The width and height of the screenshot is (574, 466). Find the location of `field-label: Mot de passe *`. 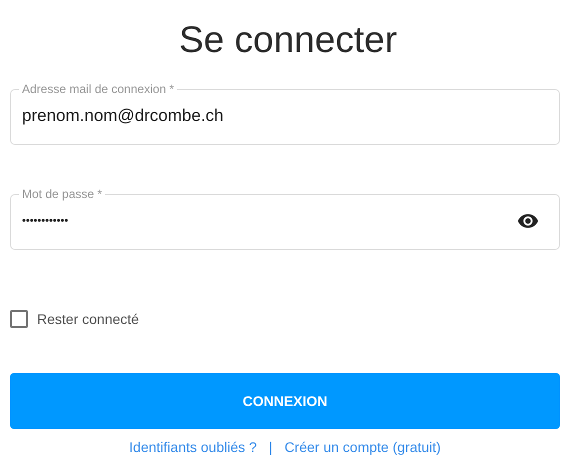

field-label: Mot de passe * is located at coordinates (62, 194).